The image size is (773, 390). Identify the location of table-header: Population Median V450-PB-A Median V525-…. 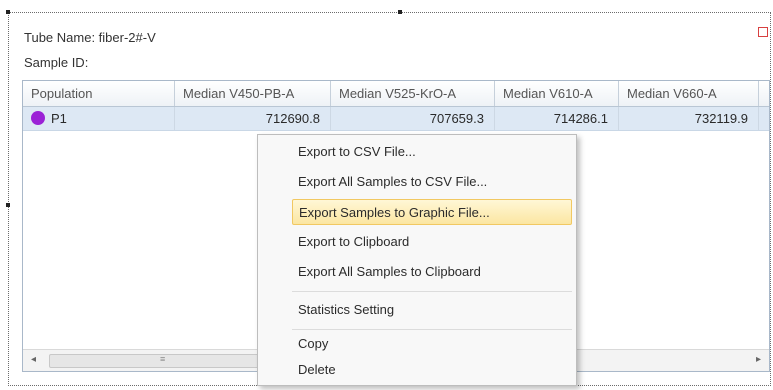
(396, 94).